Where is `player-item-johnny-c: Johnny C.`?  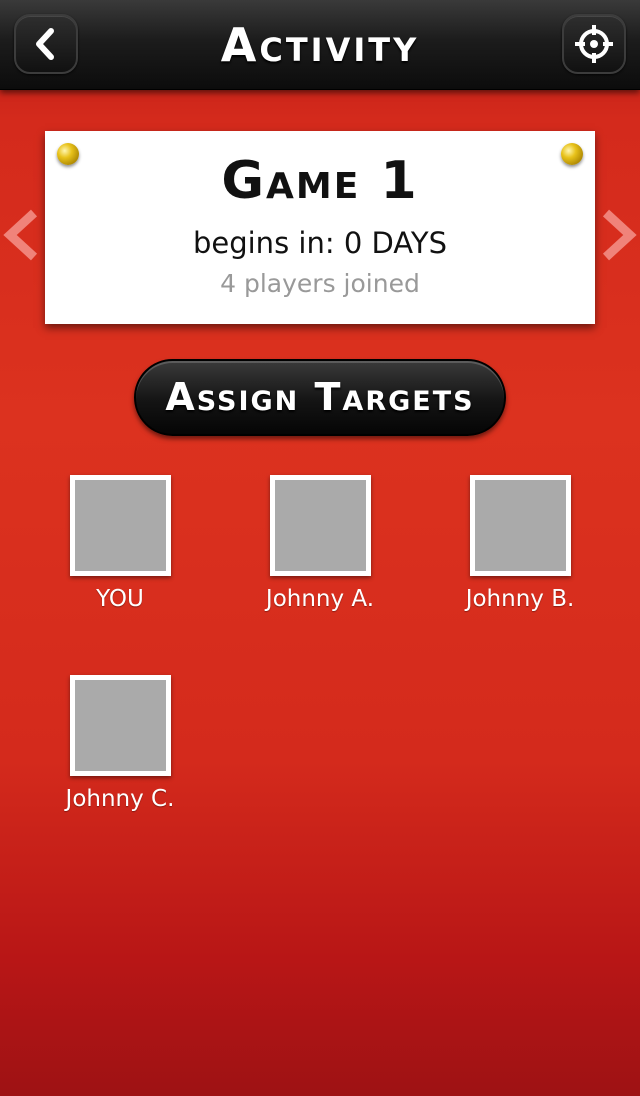
player-item-johnny-c: Johnny C. is located at coordinates (120, 744).